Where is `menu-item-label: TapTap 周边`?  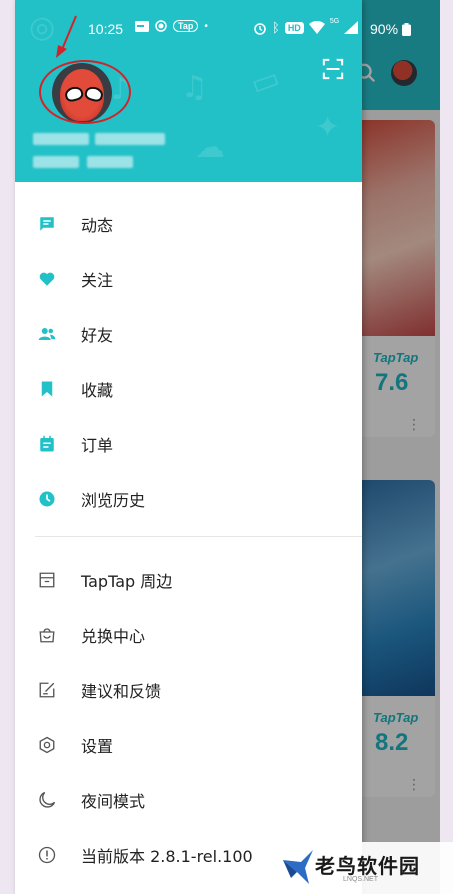
menu-item-label: TapTap 周边 is located at coordinates (127, 581).